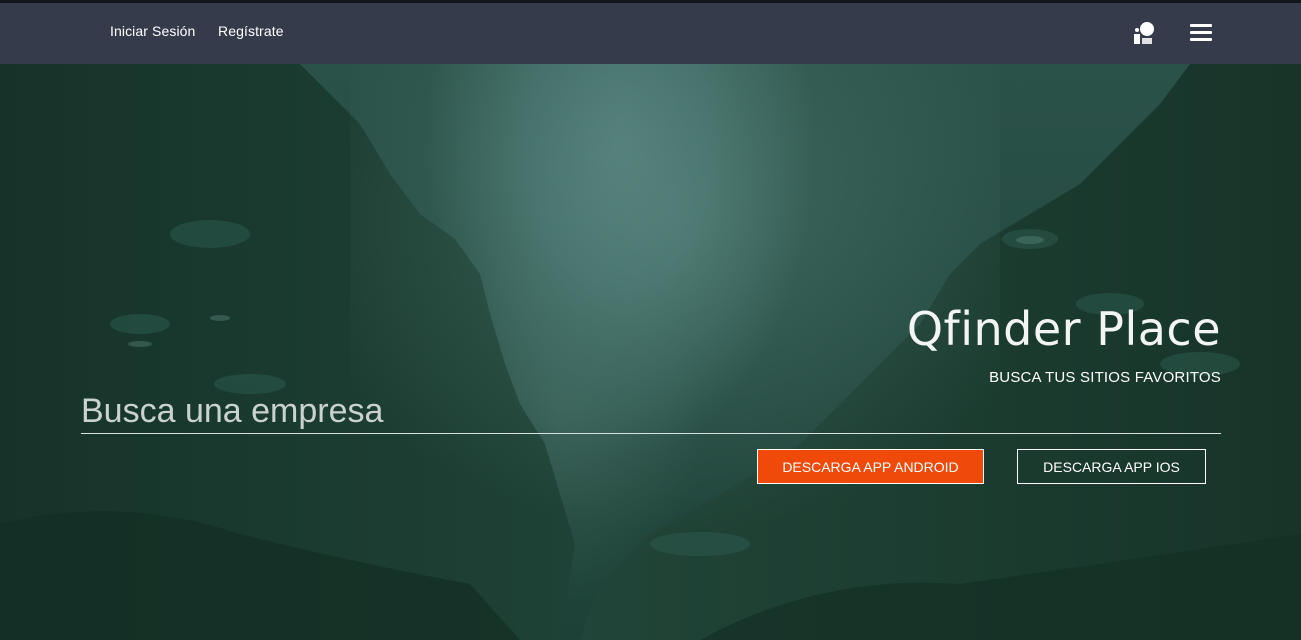  I want to click on top-navbar: Iniciar Sesión Regístrate, so click(650, 33).